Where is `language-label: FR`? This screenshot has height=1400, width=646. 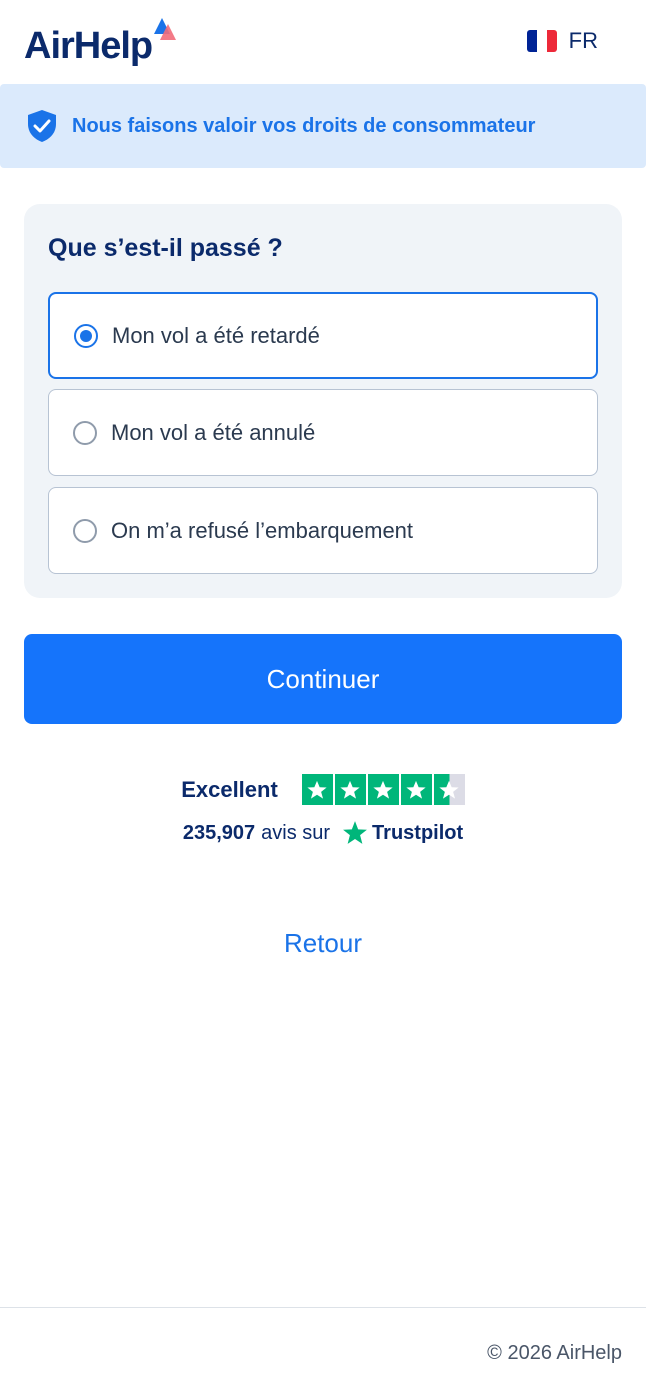 language-label: FR is located at coordinates (583, 40).